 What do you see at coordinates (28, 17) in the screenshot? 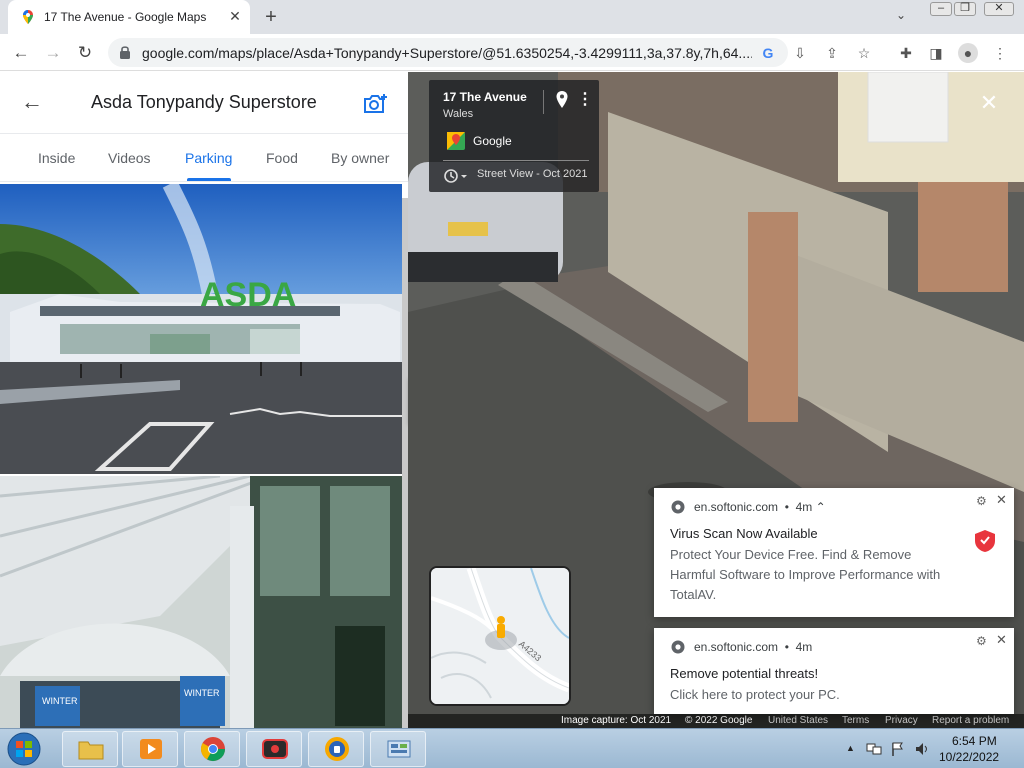
I see `google-maps-icon` at bounding box center [28, 17].